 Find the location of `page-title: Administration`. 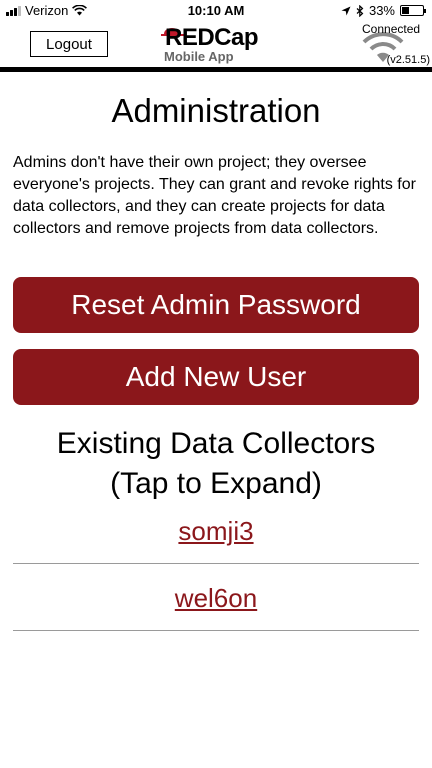

page-title: Administration is located at coordinates (216, 110).